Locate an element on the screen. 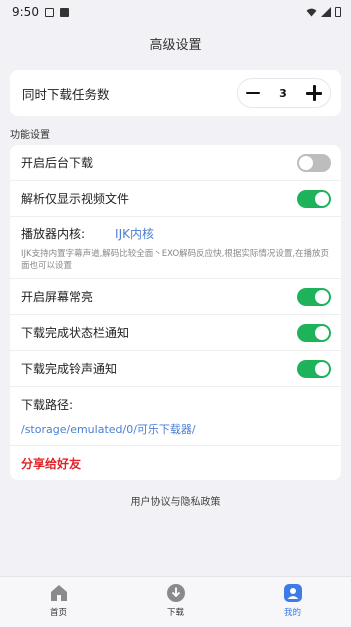 Image resolution: width=351 pixels, height=627 pixels. status-right is located at coordinates (323, 12).